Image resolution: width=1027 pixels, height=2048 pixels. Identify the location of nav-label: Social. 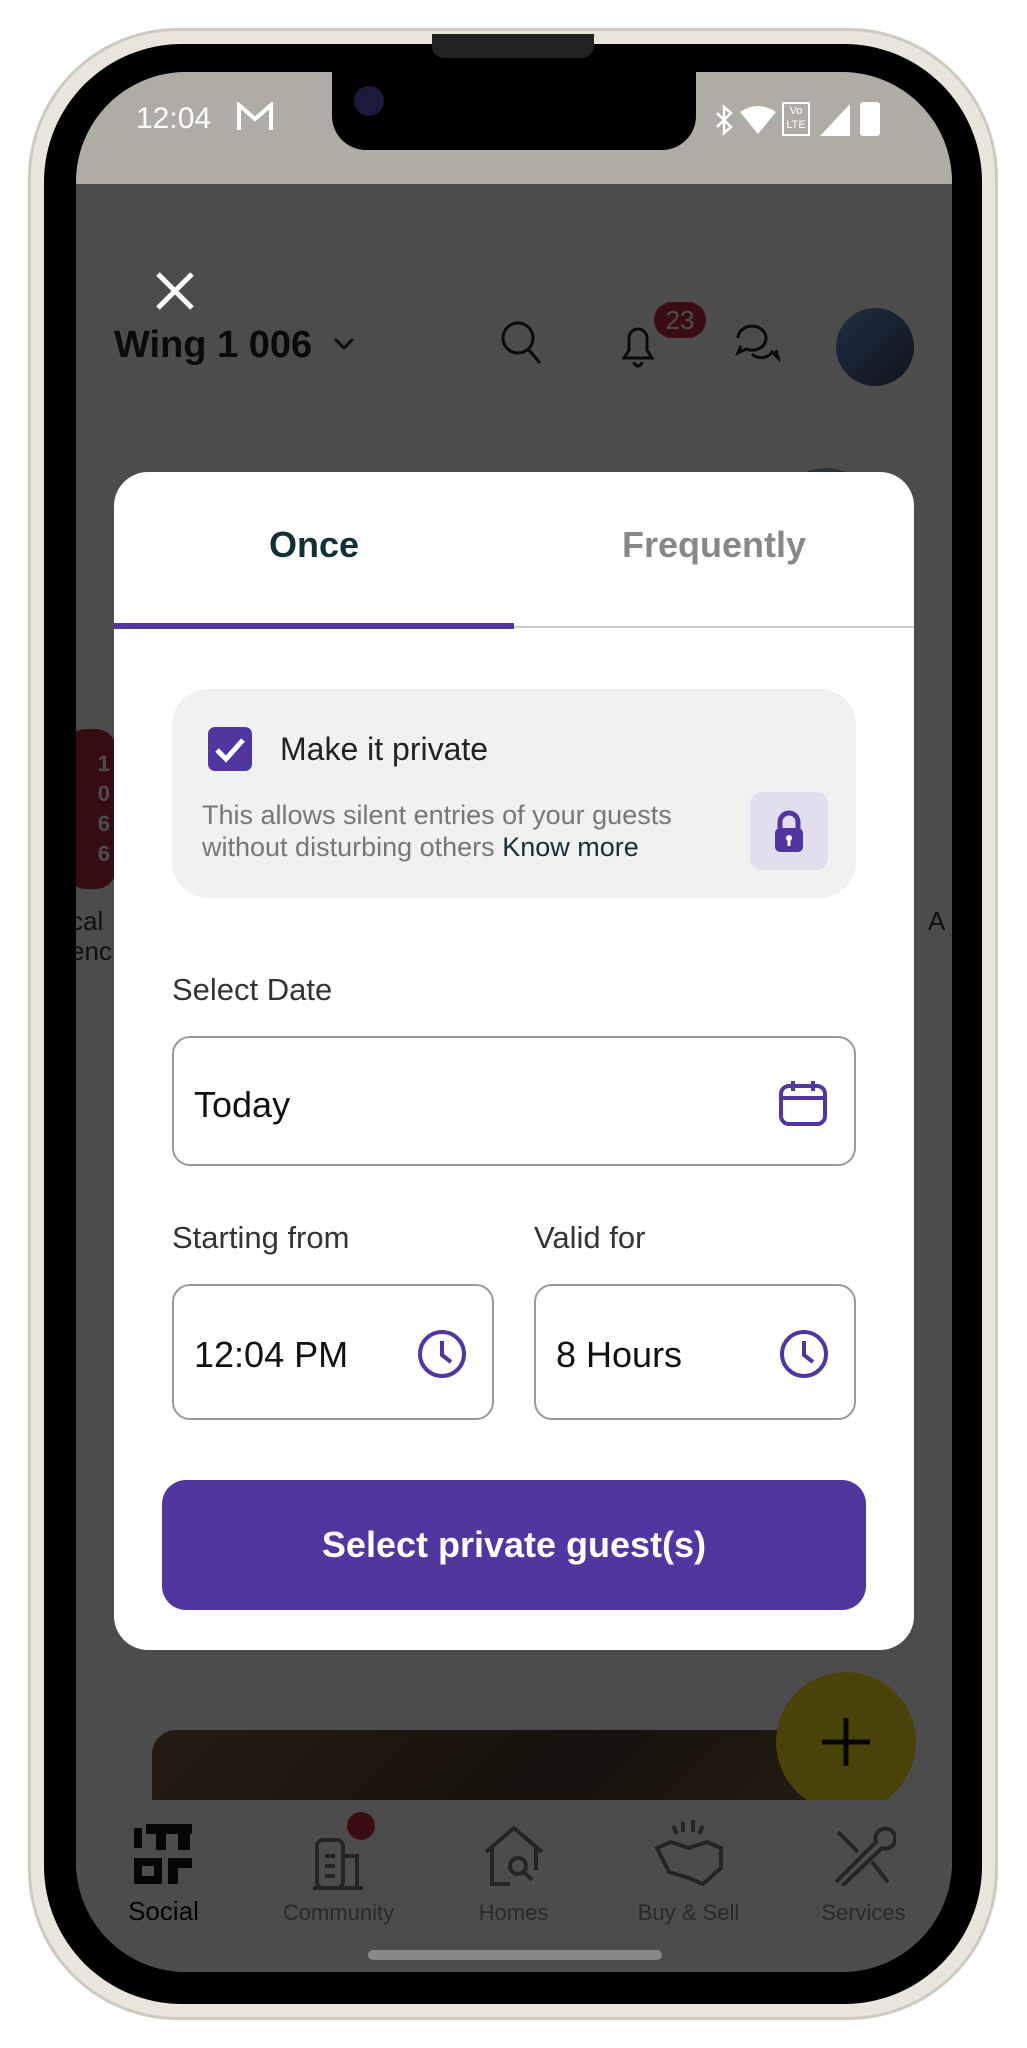
(163, 1911).